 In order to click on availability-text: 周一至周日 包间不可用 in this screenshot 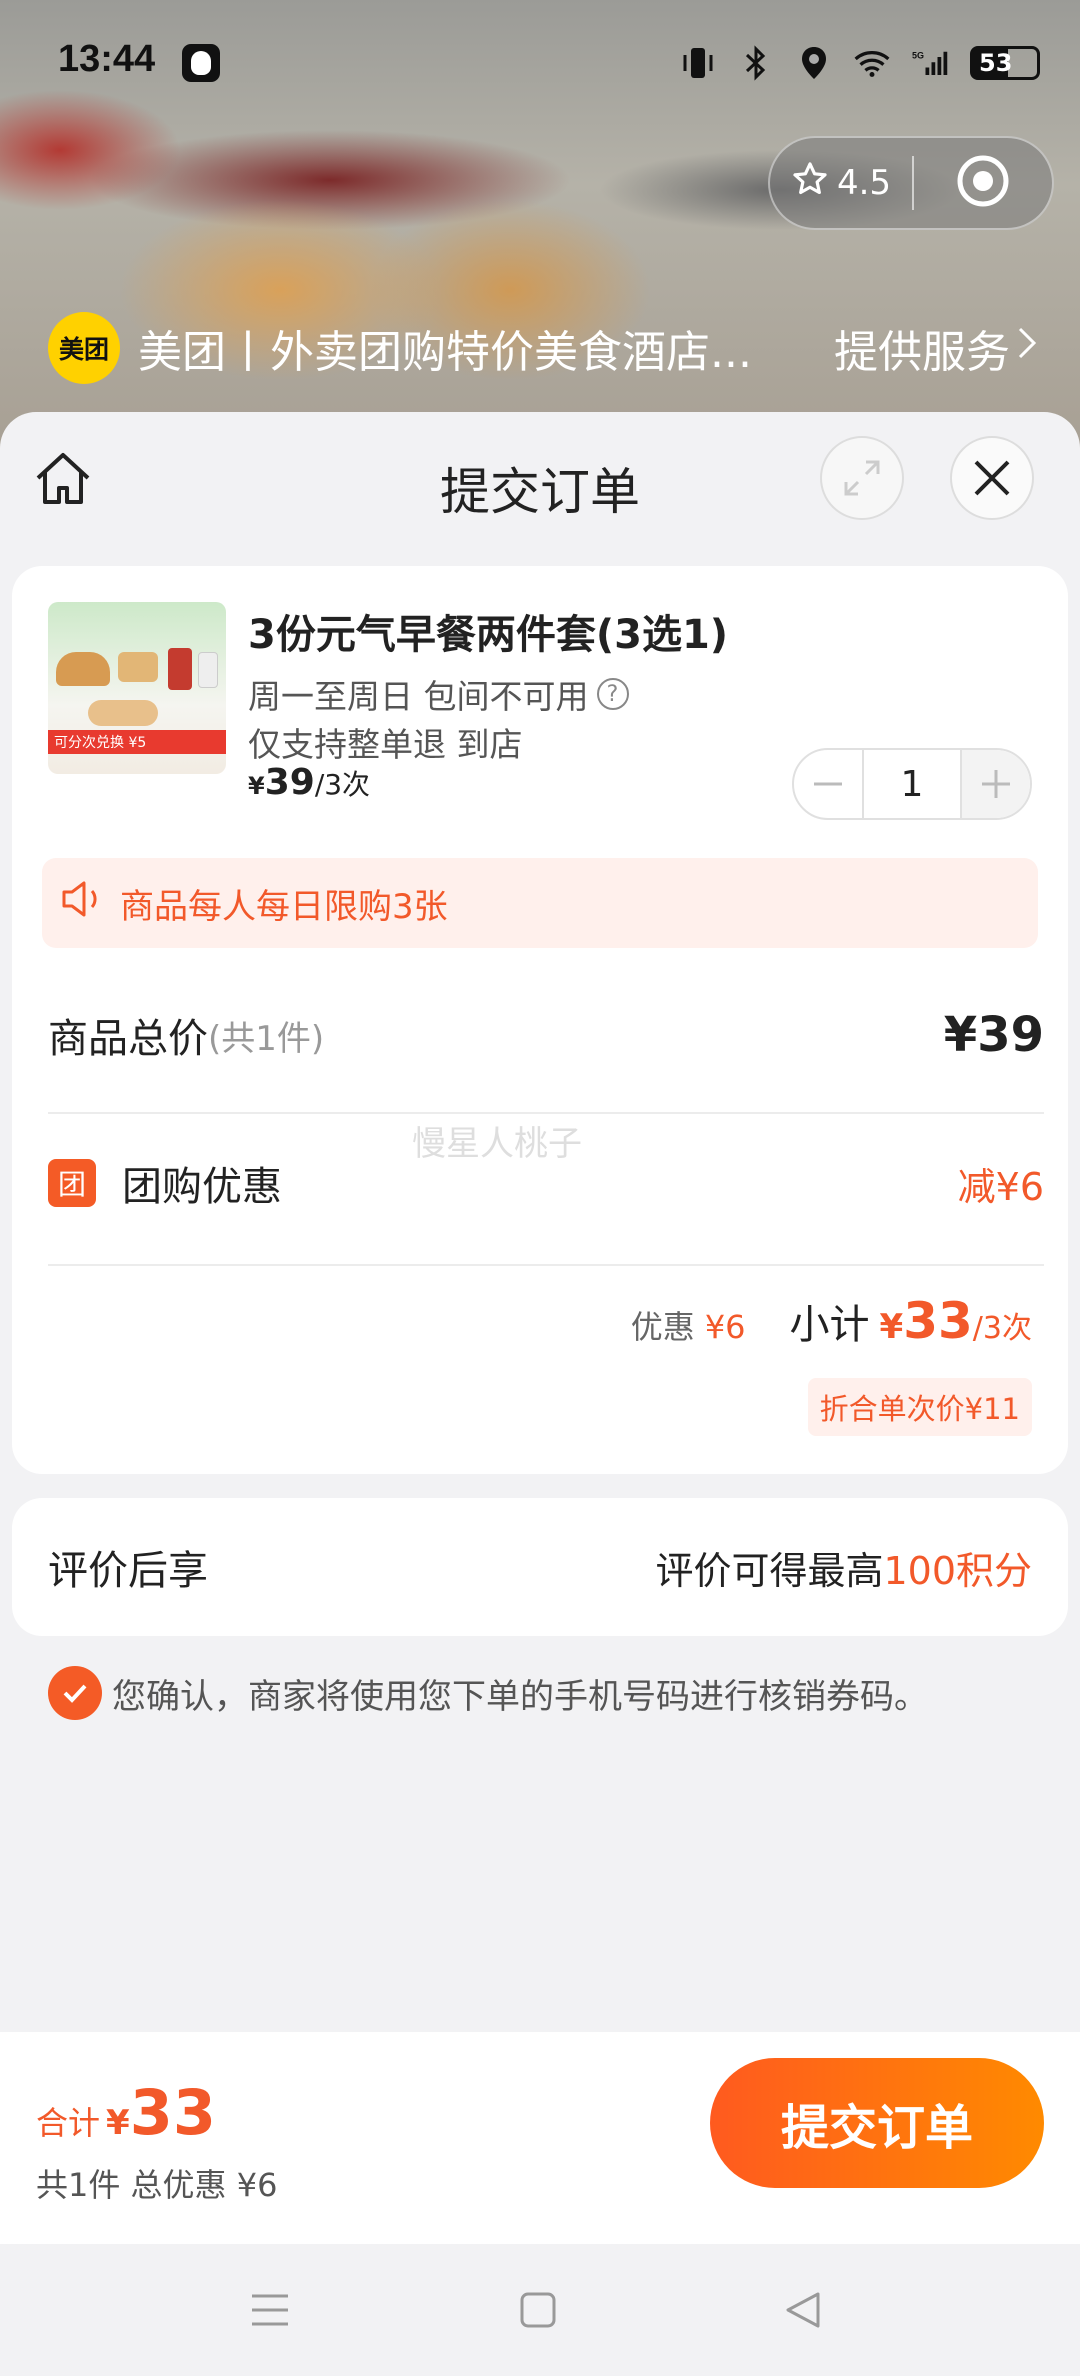, I will do `click(418, 696)`.